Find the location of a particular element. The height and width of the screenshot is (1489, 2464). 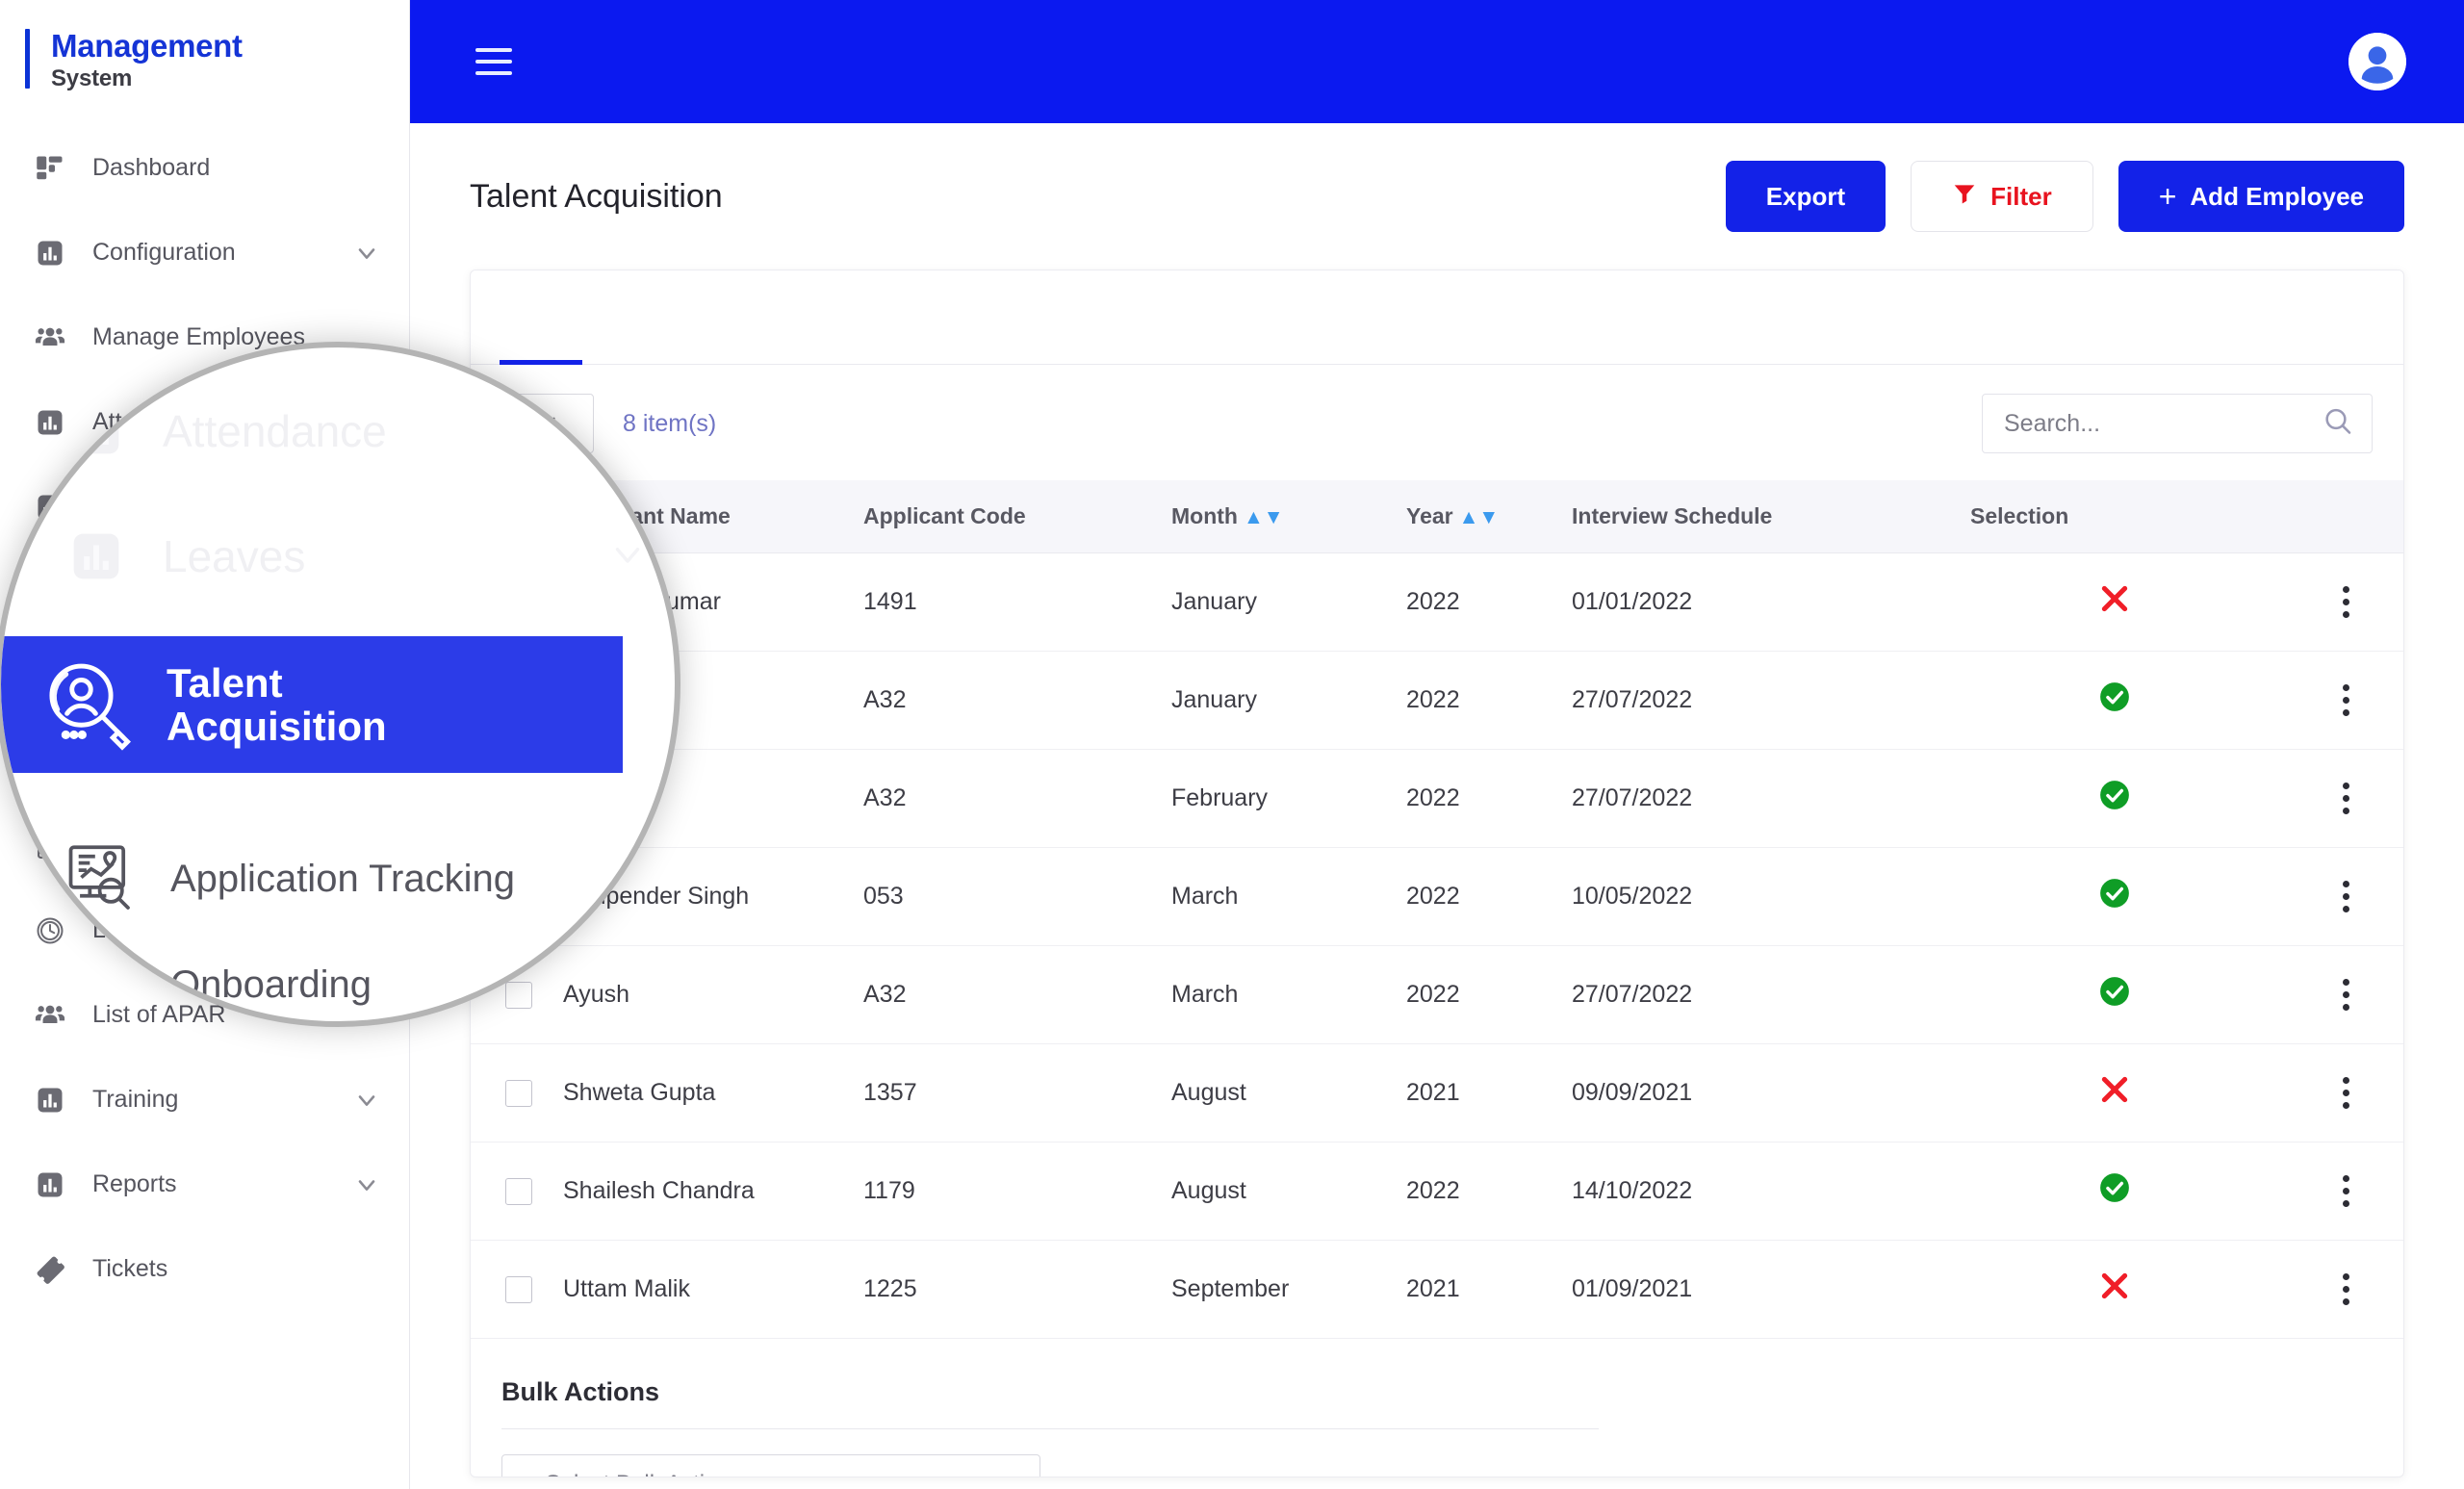

row-checkbox-cell is located at coordinates (517, 1192).